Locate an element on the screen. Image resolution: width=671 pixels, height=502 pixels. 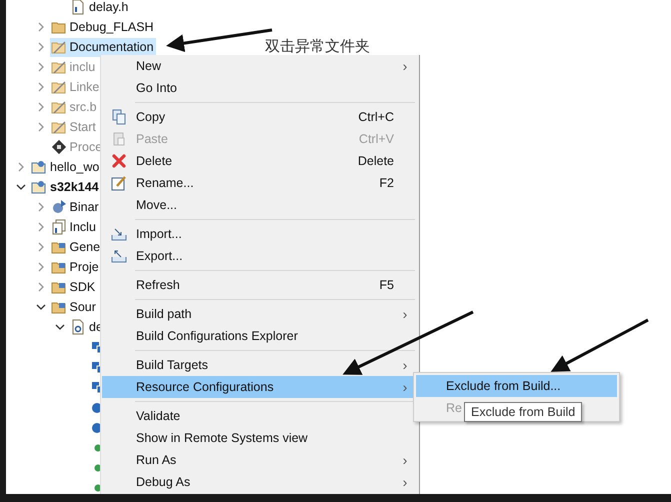
import-icon is located at coordinates (119, 234).